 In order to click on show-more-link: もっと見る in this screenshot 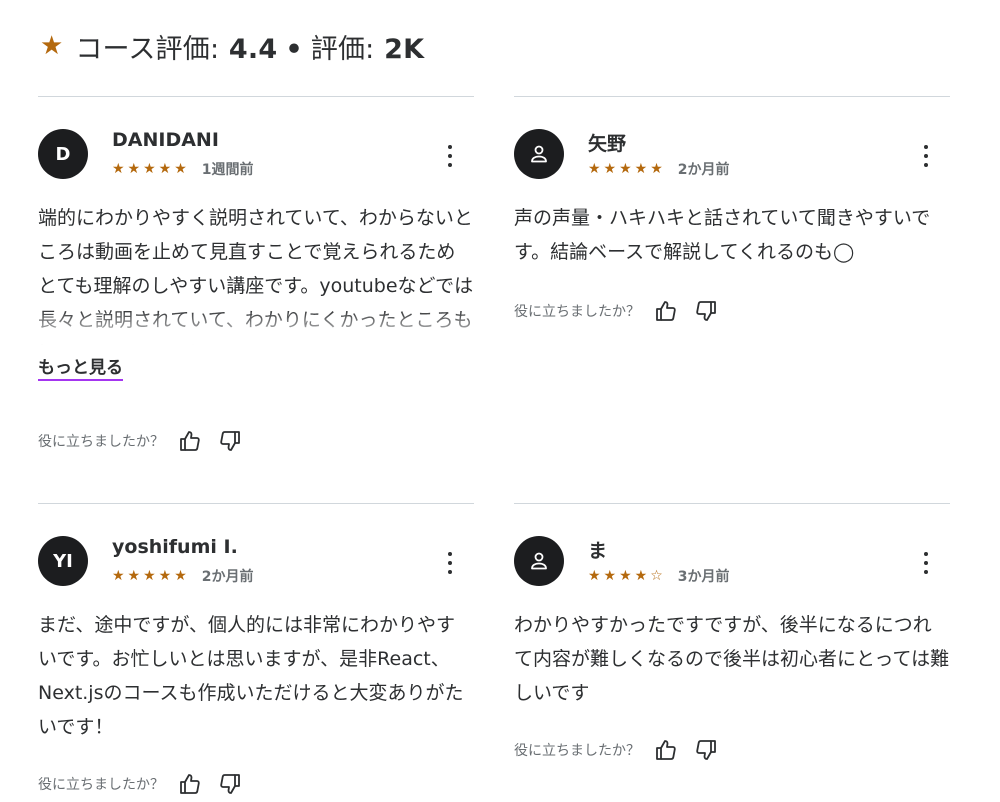, I will do `click(80, 369)`.